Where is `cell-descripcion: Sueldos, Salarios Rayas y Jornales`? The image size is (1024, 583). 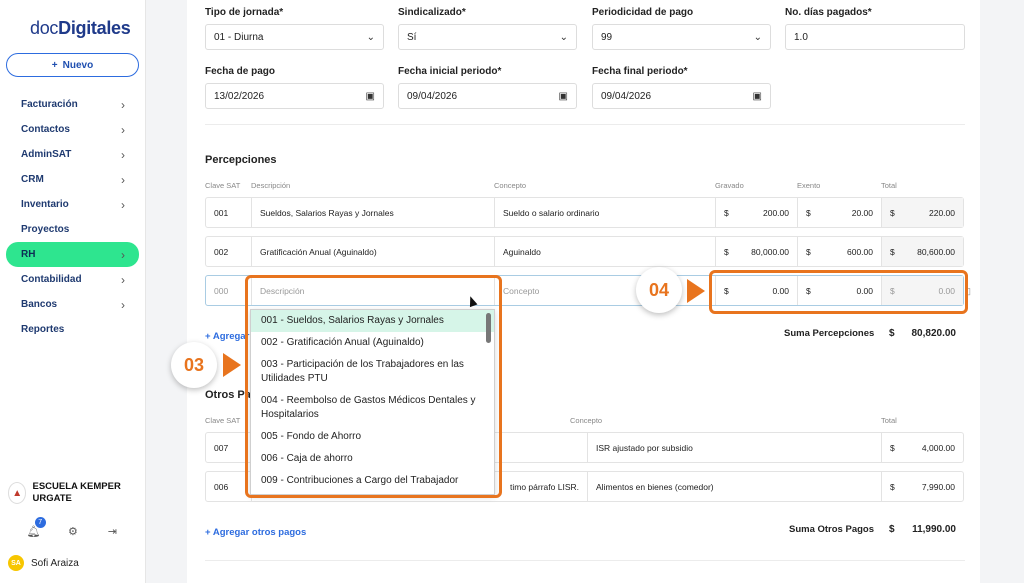
cell-descripcion: Sueldos, Salarios Rayas y Jornales is located at coordinates (373, 212).